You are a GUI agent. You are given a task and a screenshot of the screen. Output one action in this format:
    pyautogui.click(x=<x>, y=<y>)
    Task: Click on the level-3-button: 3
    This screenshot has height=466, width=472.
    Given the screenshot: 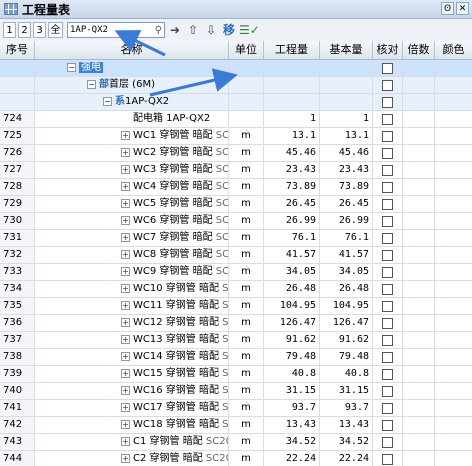 What is the action you would take?
    pyautogui.click(x=39, y=30)
    